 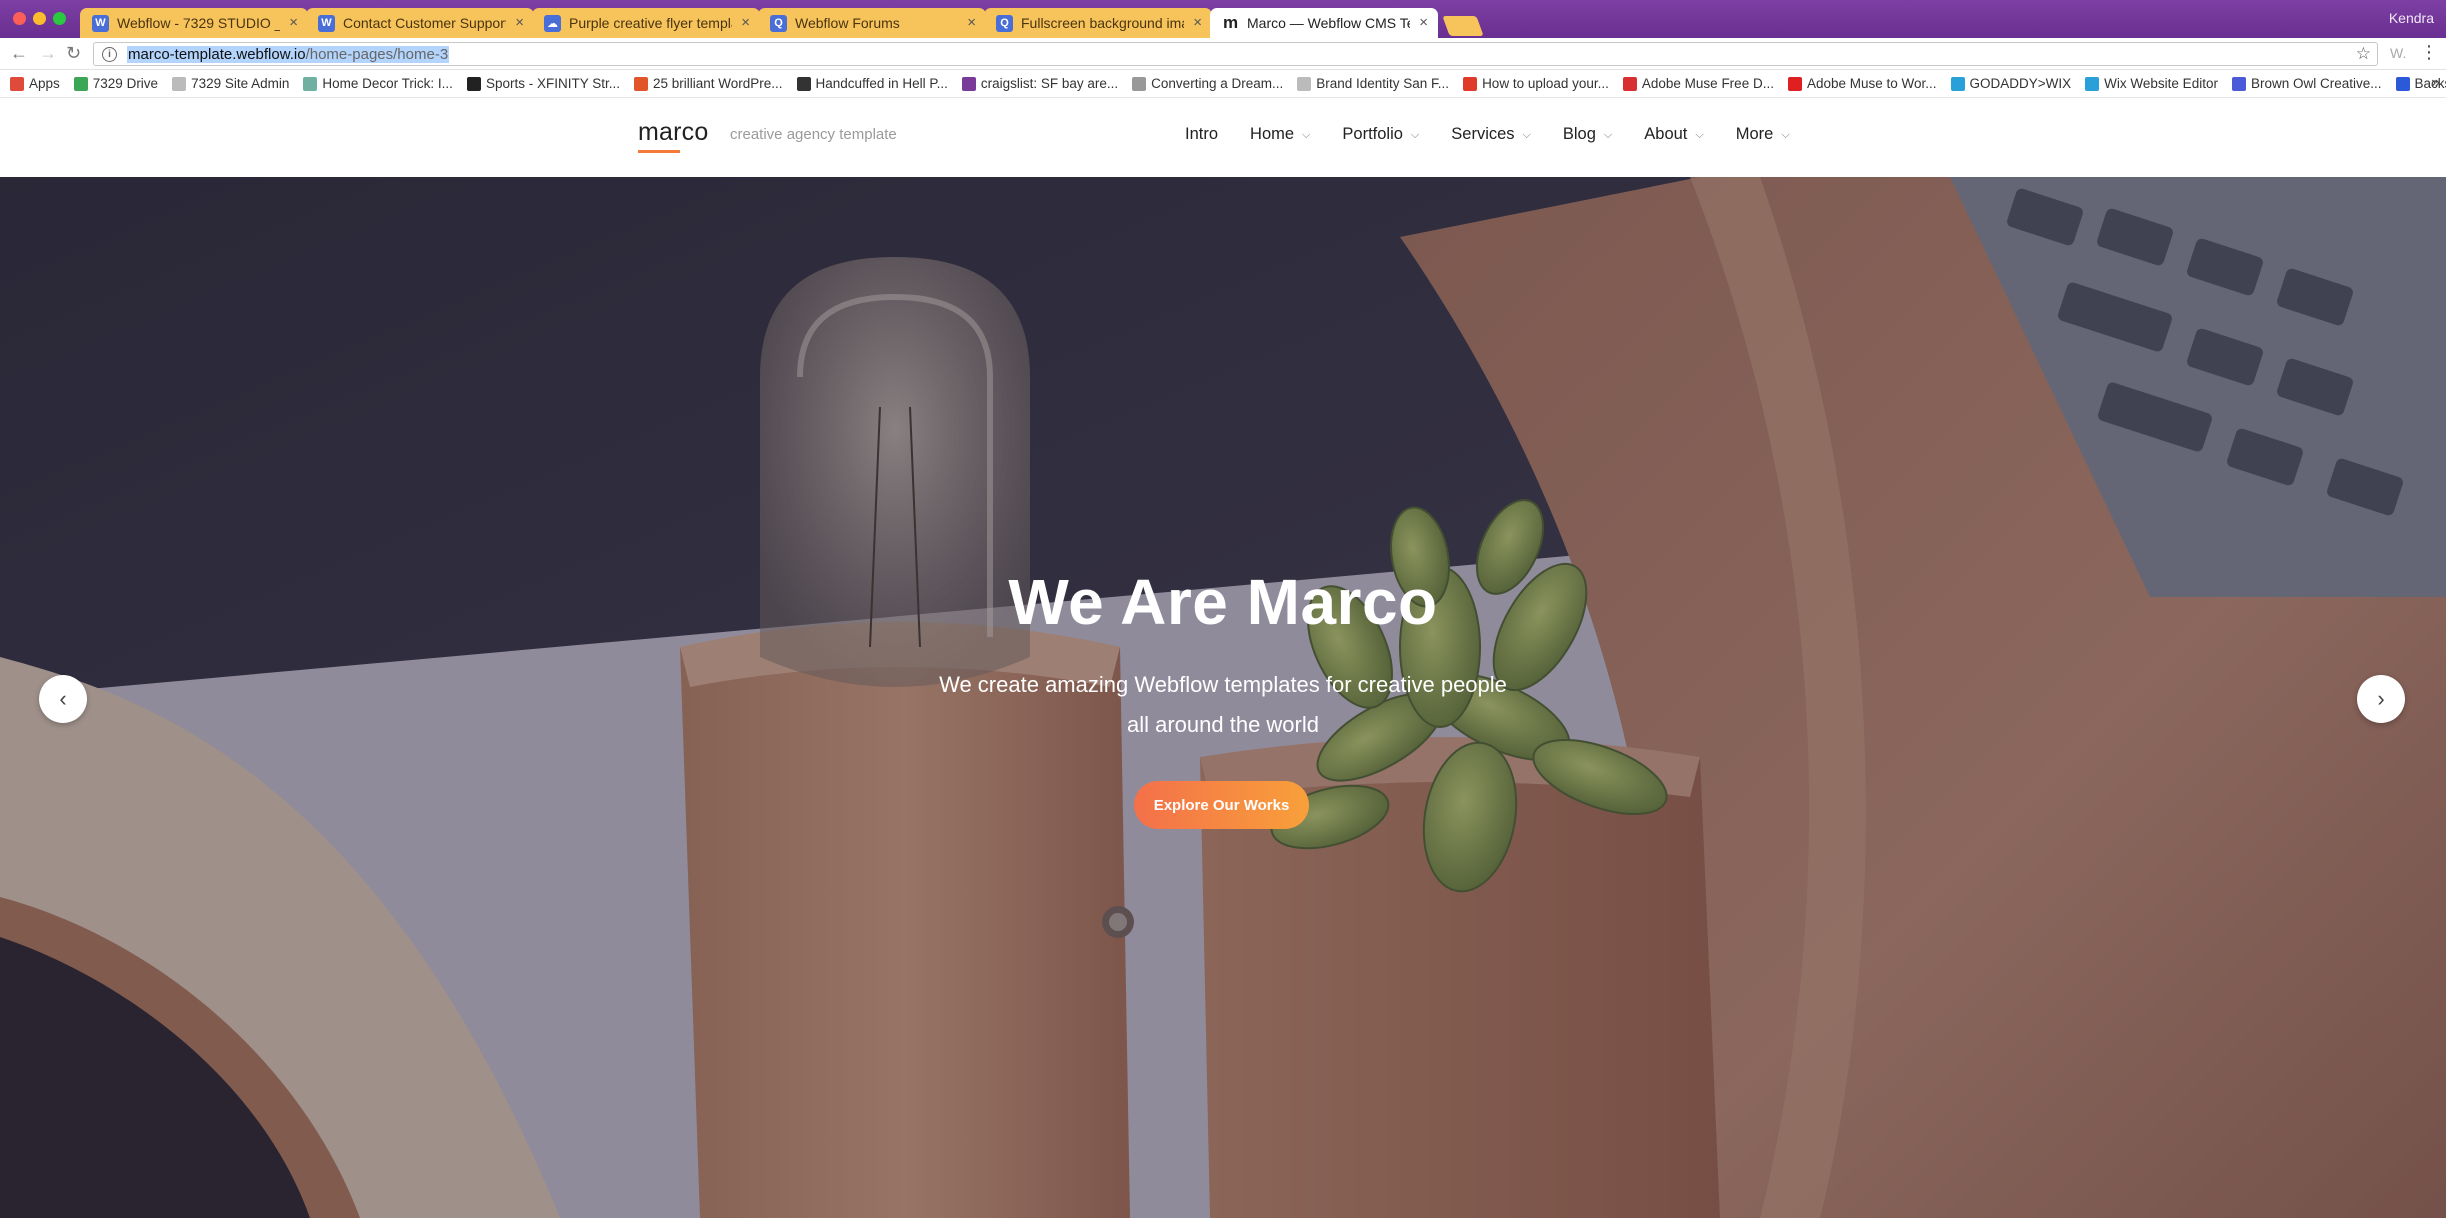 I want to click on maximize-window-button, so click(x=59, y=18).